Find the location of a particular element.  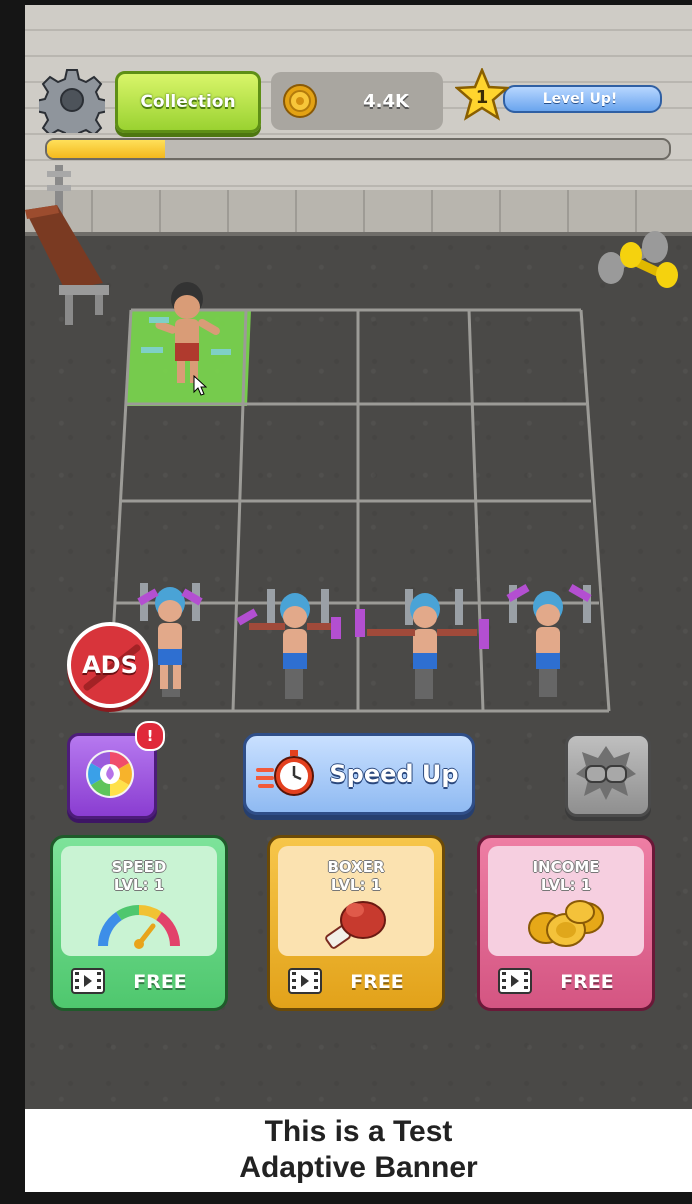

level-up-label: Level Up! is located at coordinates (580, 99).